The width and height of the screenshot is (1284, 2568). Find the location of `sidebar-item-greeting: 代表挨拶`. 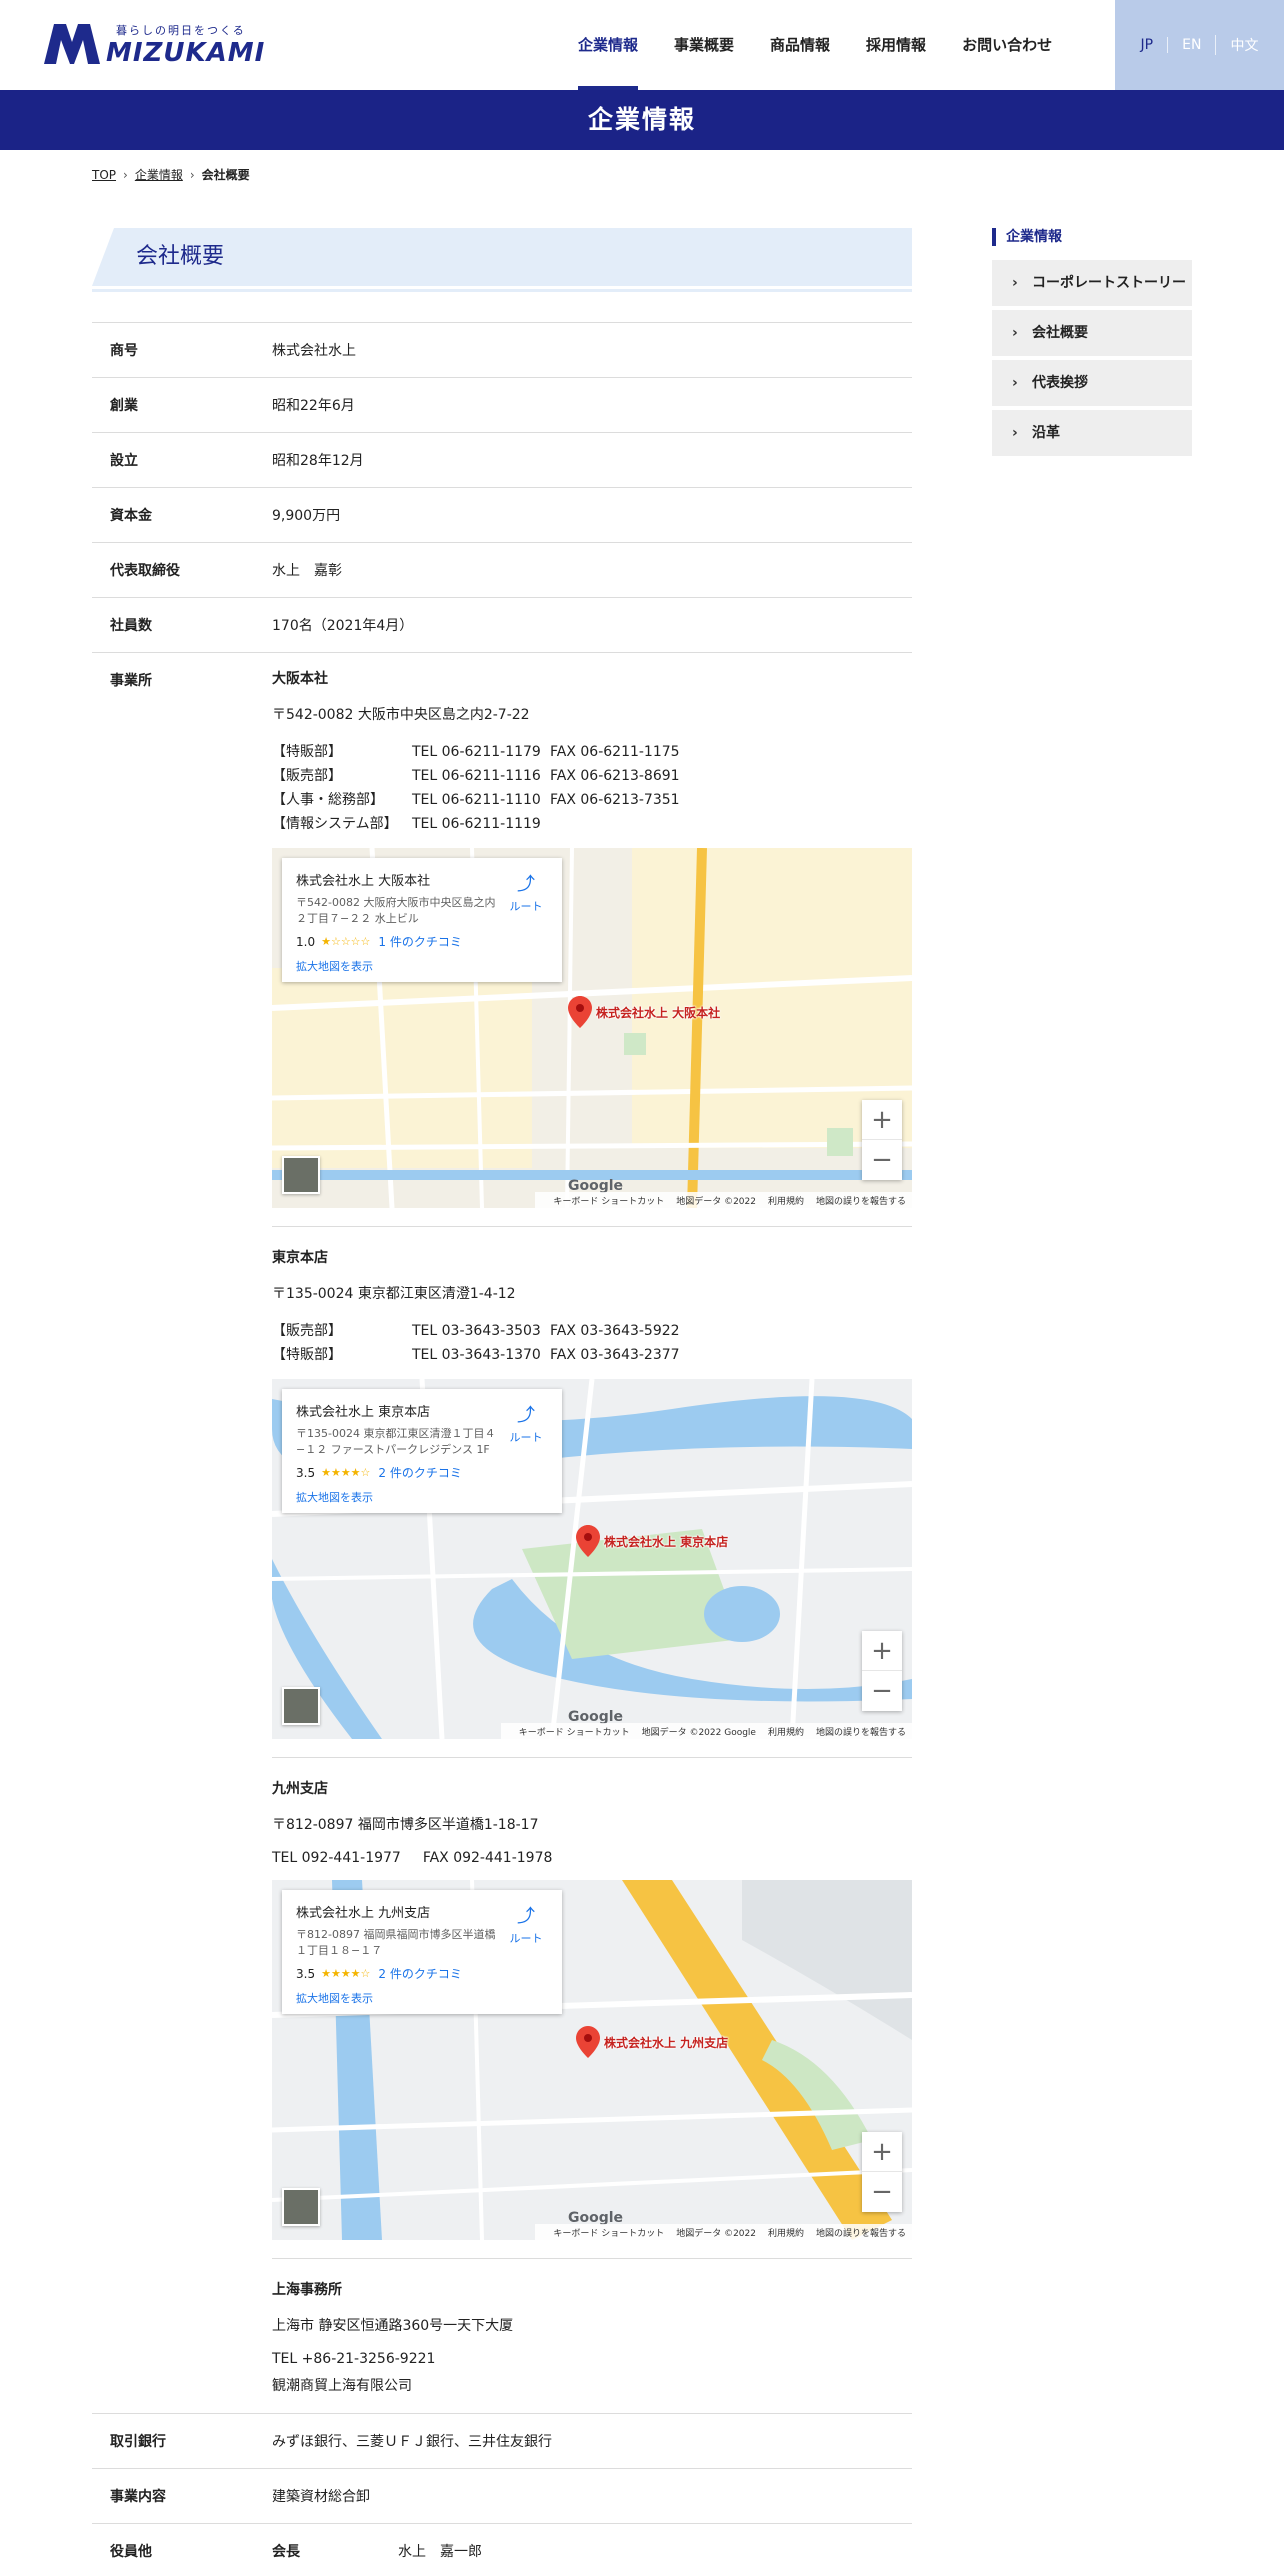

sidebar-item-greeting: 代表挨拶 is located at coordinates (1092, 383).